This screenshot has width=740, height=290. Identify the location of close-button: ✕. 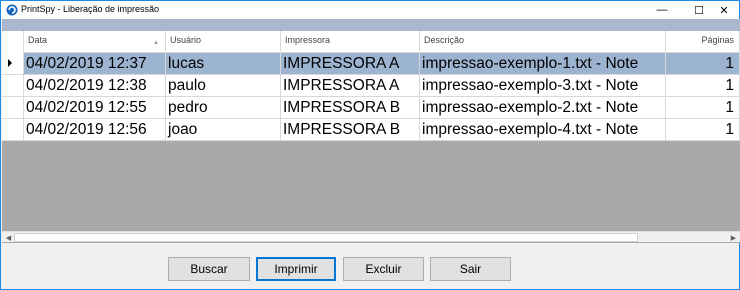
(724, 10).